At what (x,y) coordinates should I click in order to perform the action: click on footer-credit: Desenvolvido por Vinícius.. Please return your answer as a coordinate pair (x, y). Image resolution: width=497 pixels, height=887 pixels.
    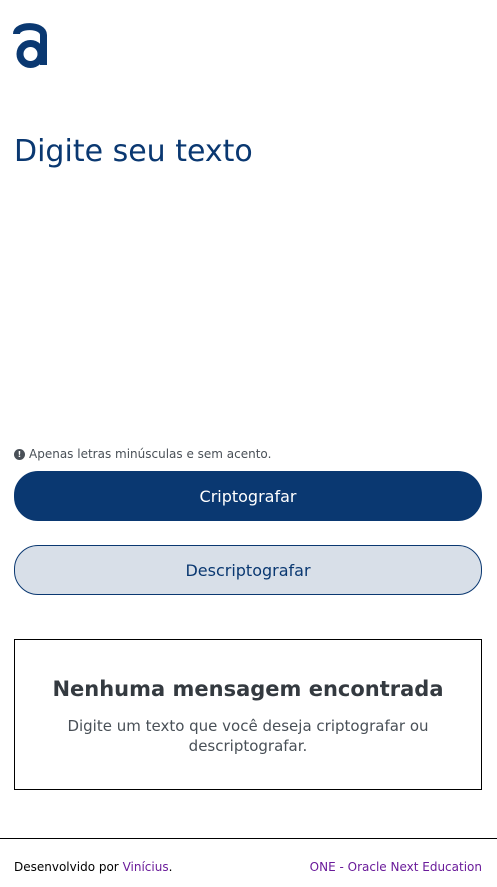
    Looking at the image, I should click on (93, 867).